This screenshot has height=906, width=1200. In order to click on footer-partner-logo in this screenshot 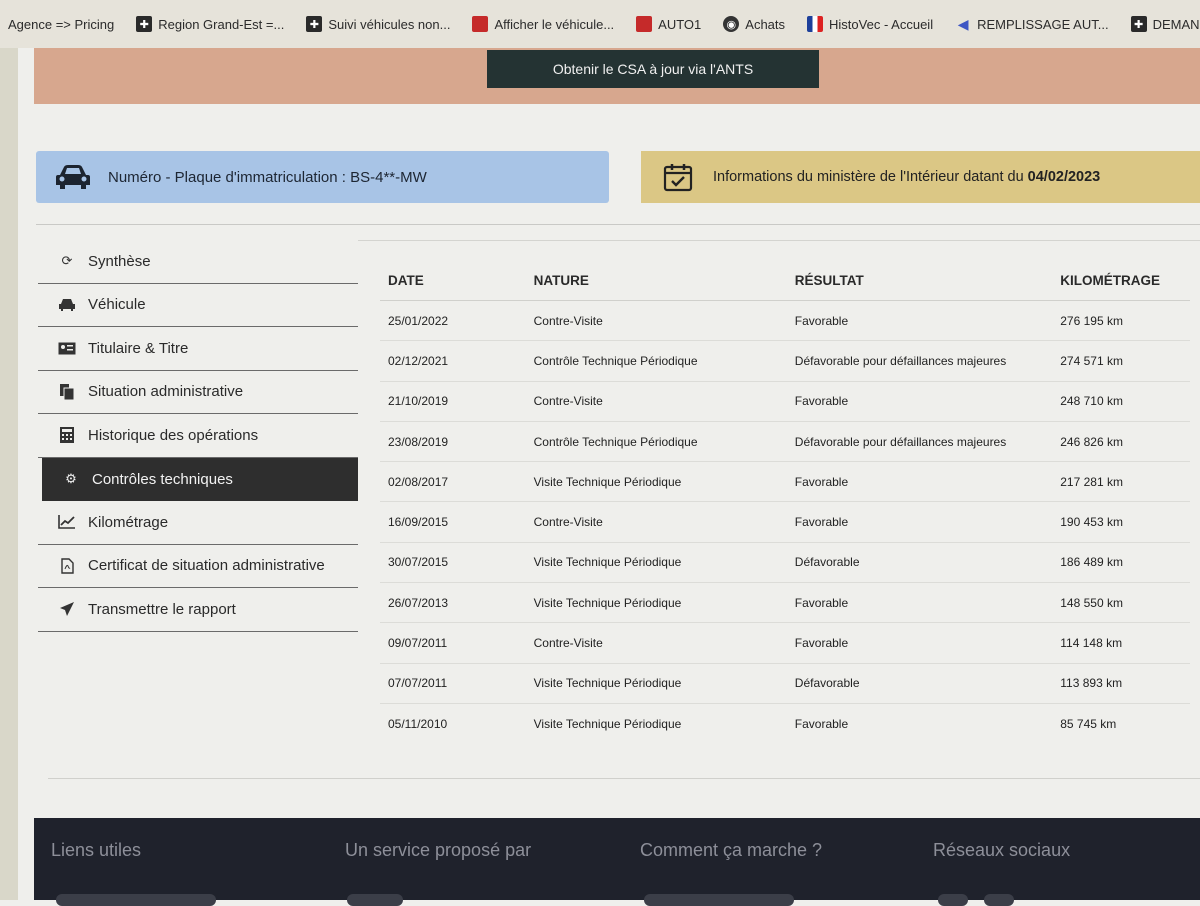, I will do `click(375, 900)`.